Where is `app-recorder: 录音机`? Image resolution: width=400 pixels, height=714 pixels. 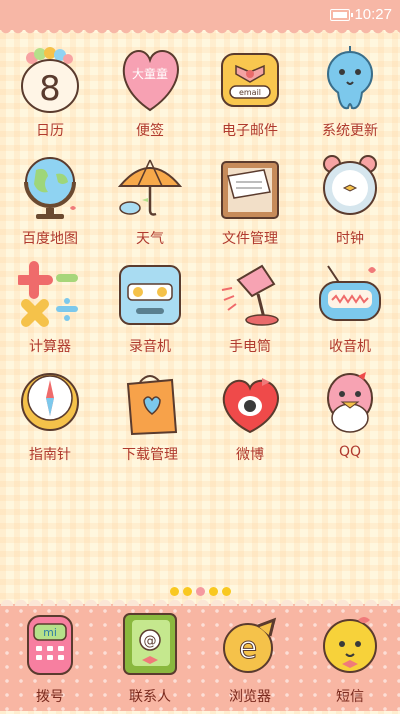 app-recorder: 录音机 is located at coordinates (150, 310).